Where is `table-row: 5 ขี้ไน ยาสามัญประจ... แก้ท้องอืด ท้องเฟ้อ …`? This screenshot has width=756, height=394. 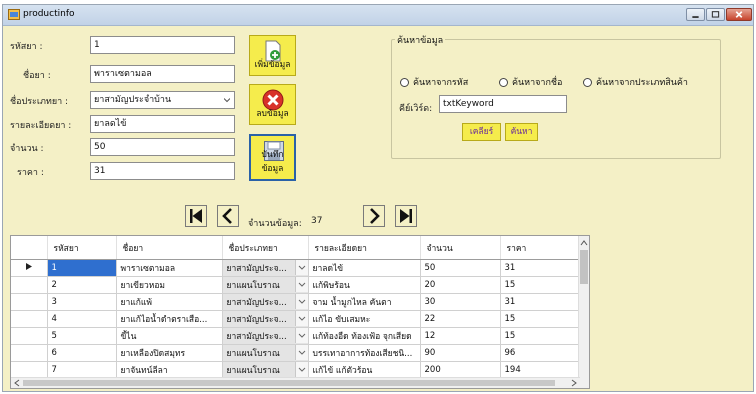
table-row: 5 ขี้ไน ยาสามัญประจ... แก้ท้องอืด ท้องเฟ้อ … is located at coordinates (296, 336).